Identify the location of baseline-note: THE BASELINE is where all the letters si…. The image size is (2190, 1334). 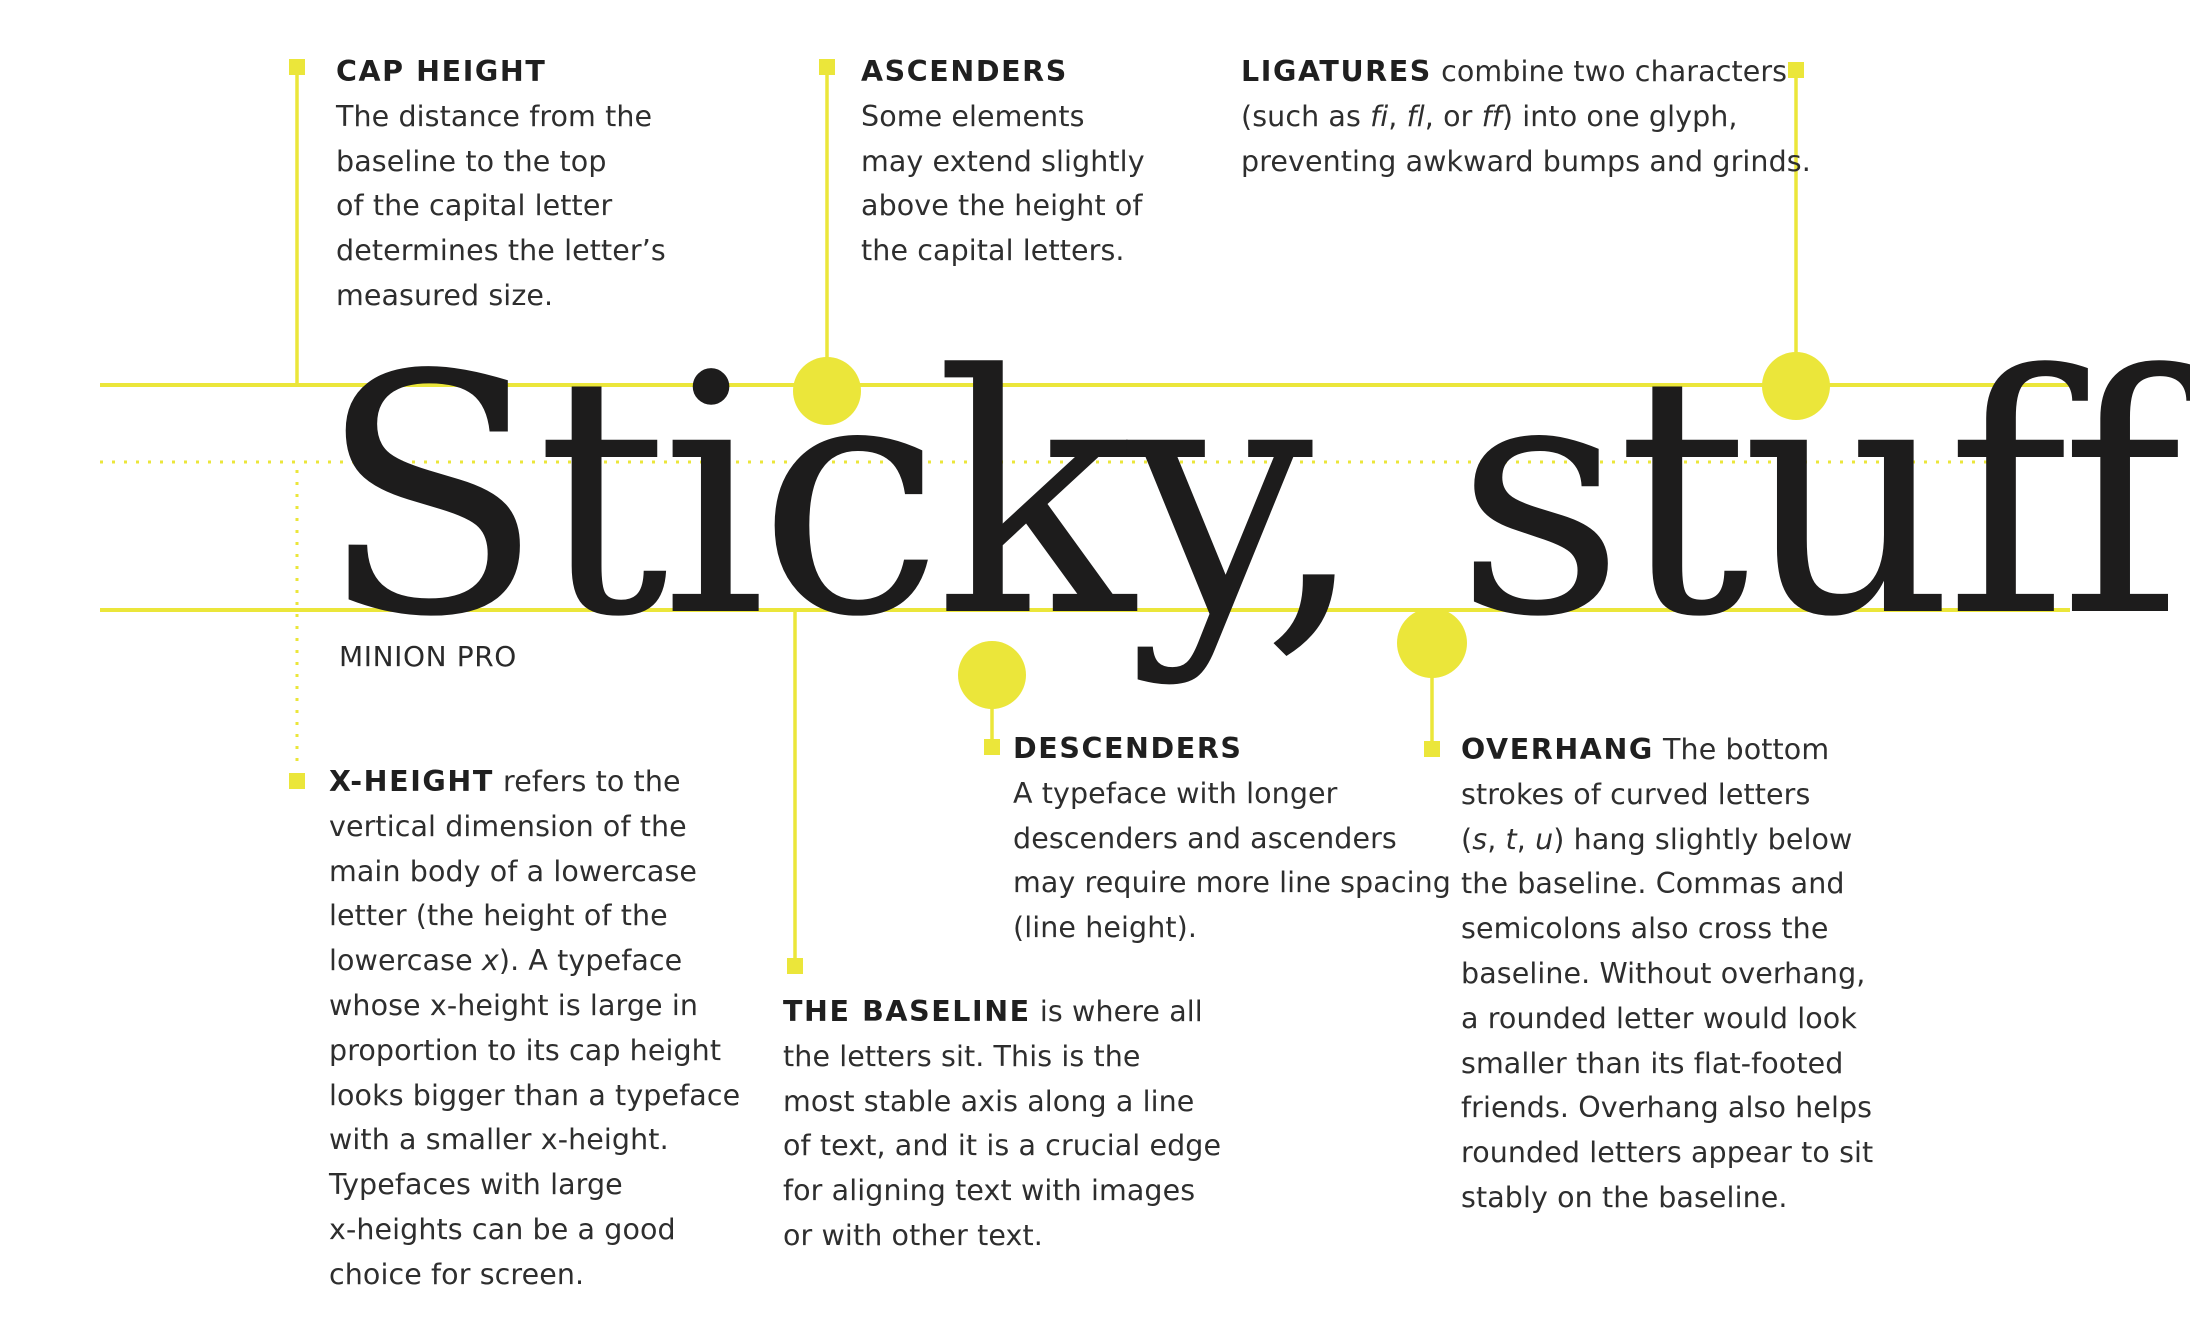
(1002, 1124).